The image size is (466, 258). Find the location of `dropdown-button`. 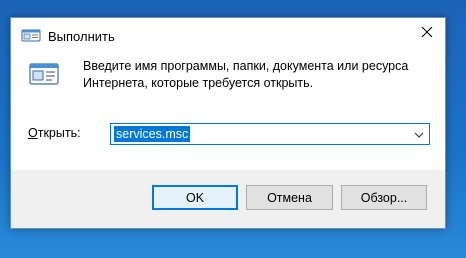

dropdown-button is located at coordinates (419, 134).